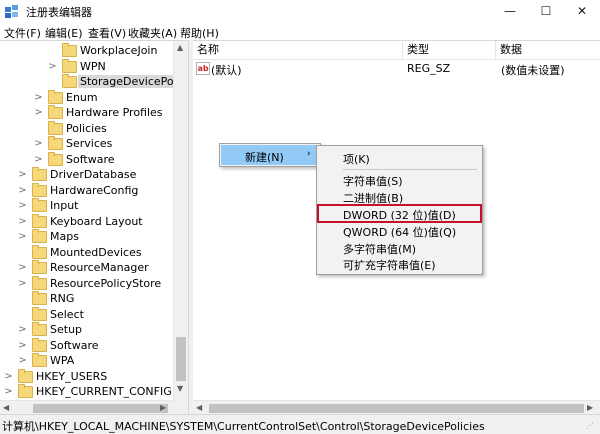 The height and width of the screenshot is (434, 600). Describe the element at coordinates (533, 70) in the screenshot. I see `value-data: (数值未设置)` at that location.